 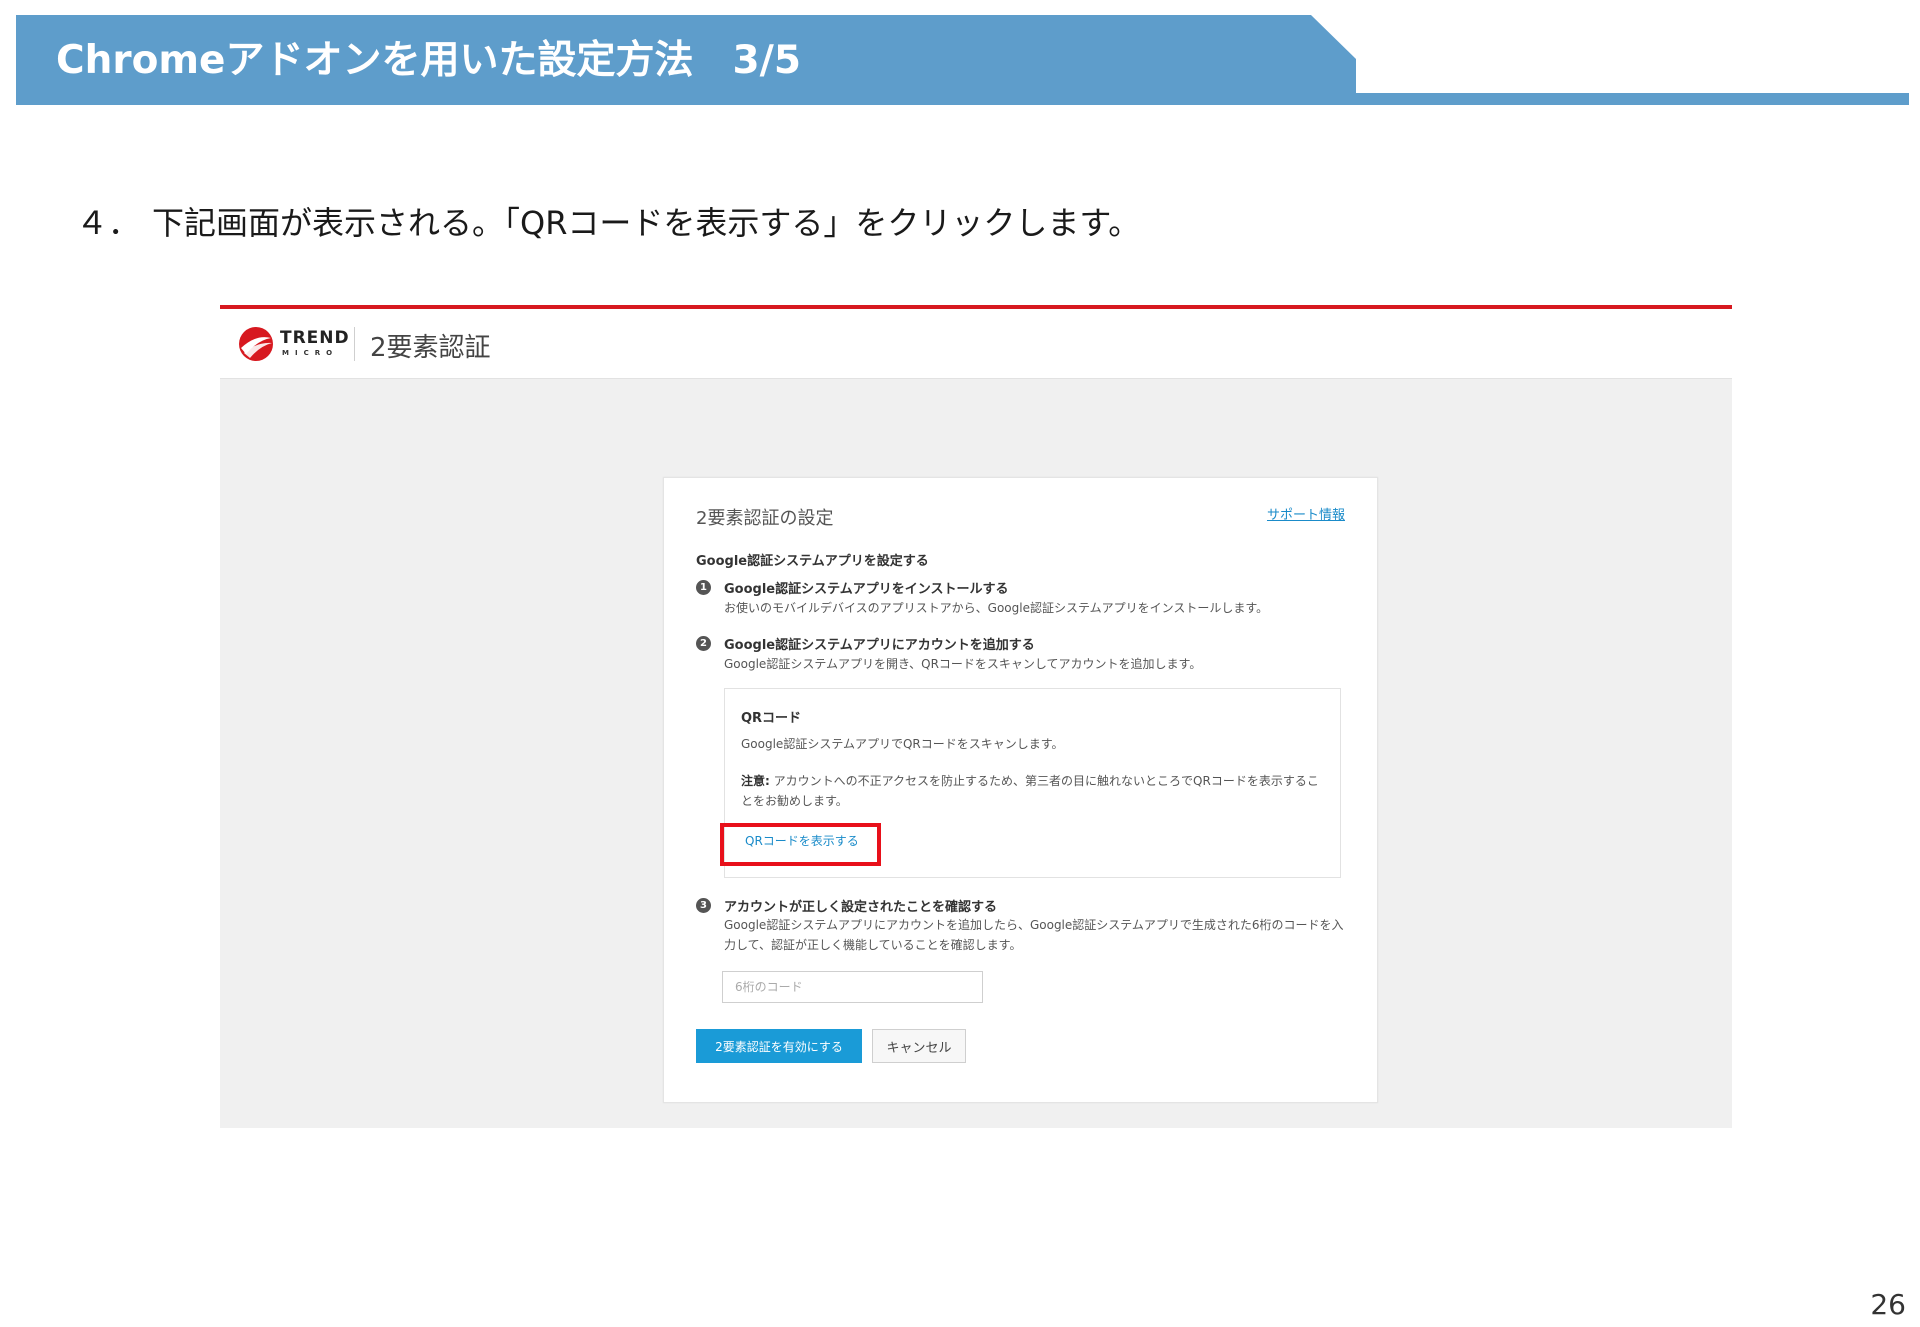 I want to click on qr-note-label: 注意:, so click(x=755, y=781).